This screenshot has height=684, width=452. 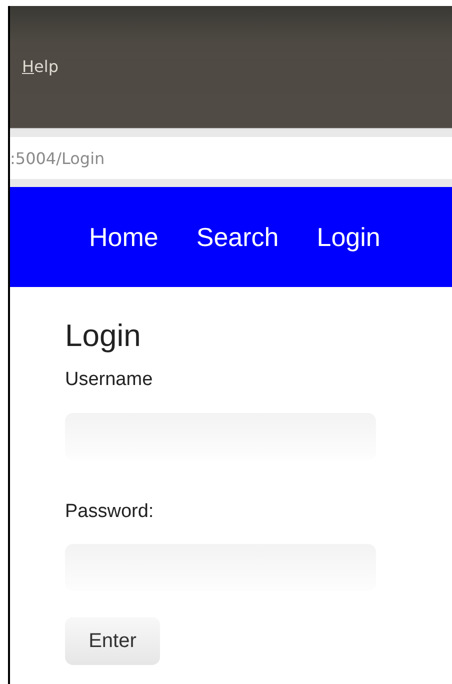 I want to click on nav-link: Search, so click(x=237, y=237).